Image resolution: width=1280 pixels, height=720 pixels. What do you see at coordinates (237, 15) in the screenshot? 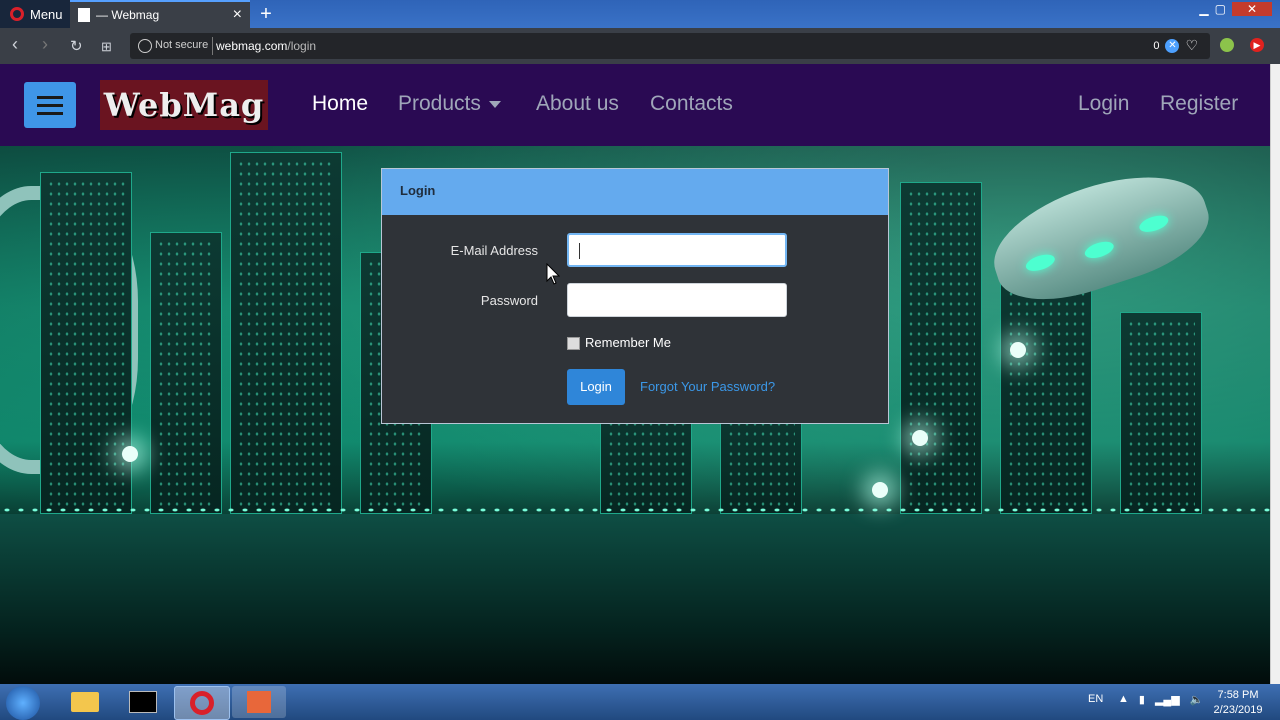
I see `close-tab-icon: ×` at bounding box center [237, 15].